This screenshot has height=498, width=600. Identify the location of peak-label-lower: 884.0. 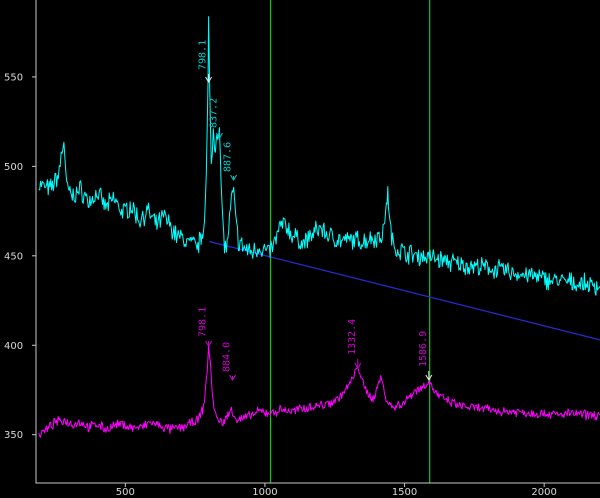
(229, 361).